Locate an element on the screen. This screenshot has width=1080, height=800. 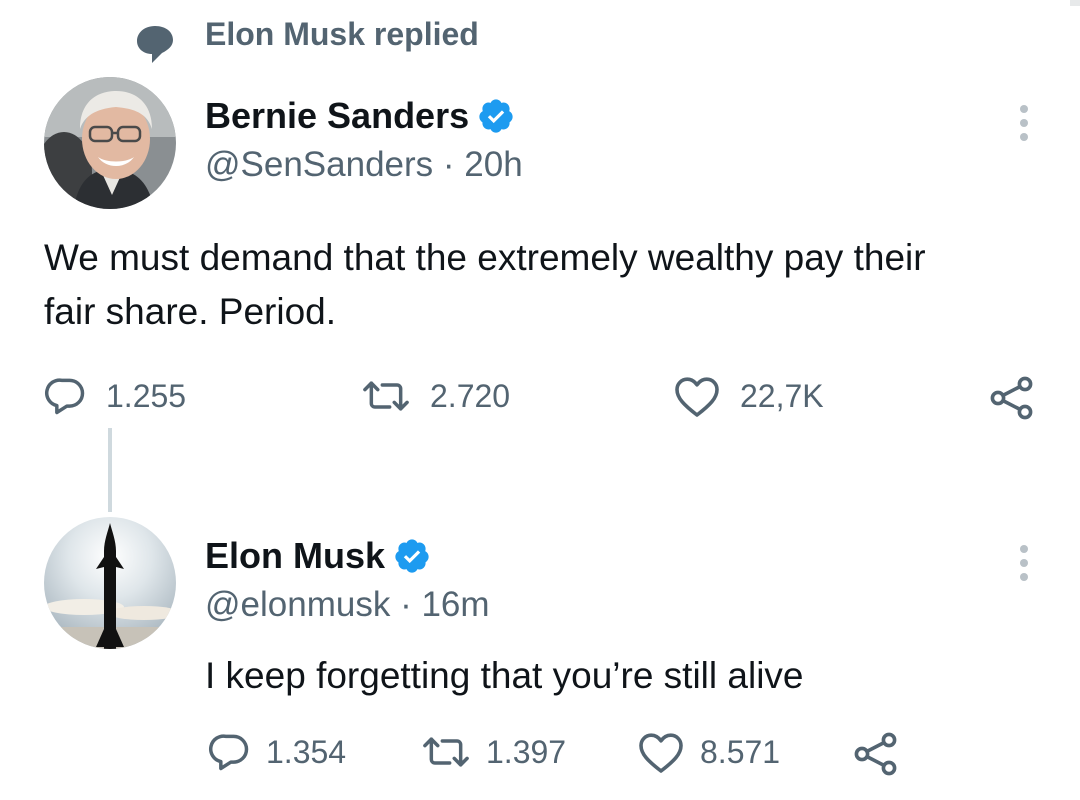
retweet-button: 1.397 is located at coordinates (493, 752).